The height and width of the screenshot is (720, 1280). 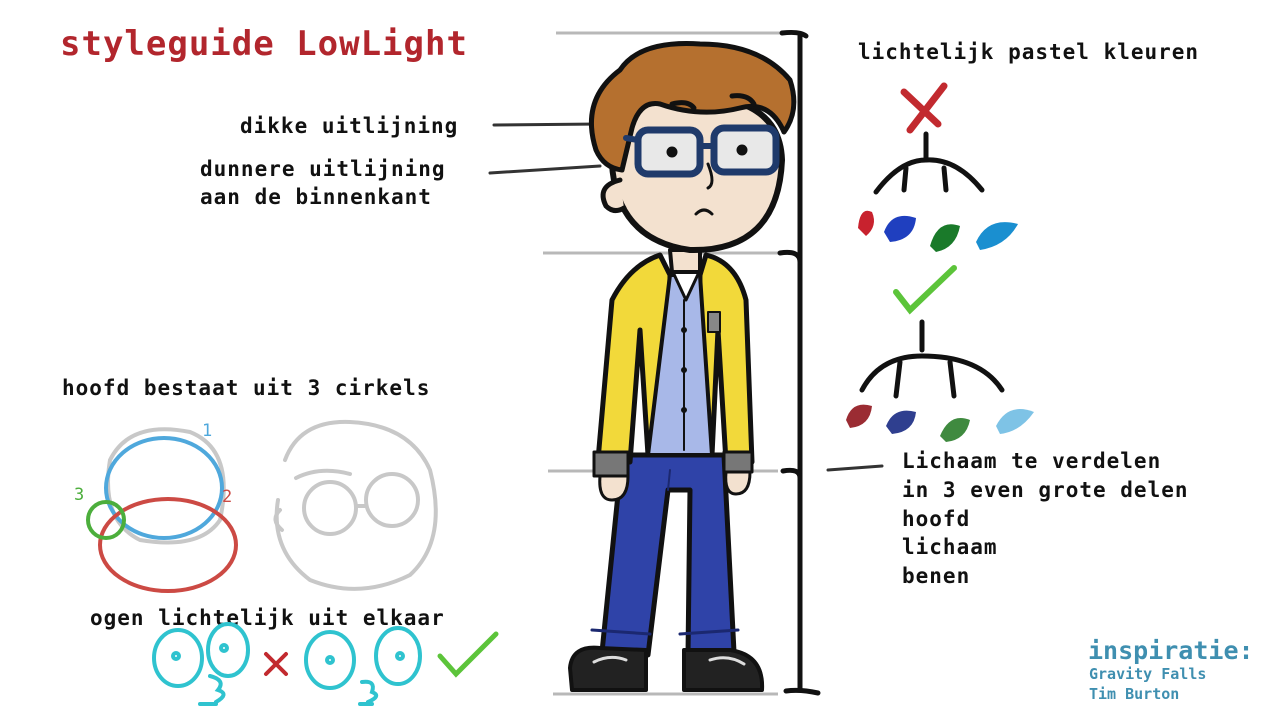 I want to click on eyes-spacing-sketch, so click(x=325, y=664).